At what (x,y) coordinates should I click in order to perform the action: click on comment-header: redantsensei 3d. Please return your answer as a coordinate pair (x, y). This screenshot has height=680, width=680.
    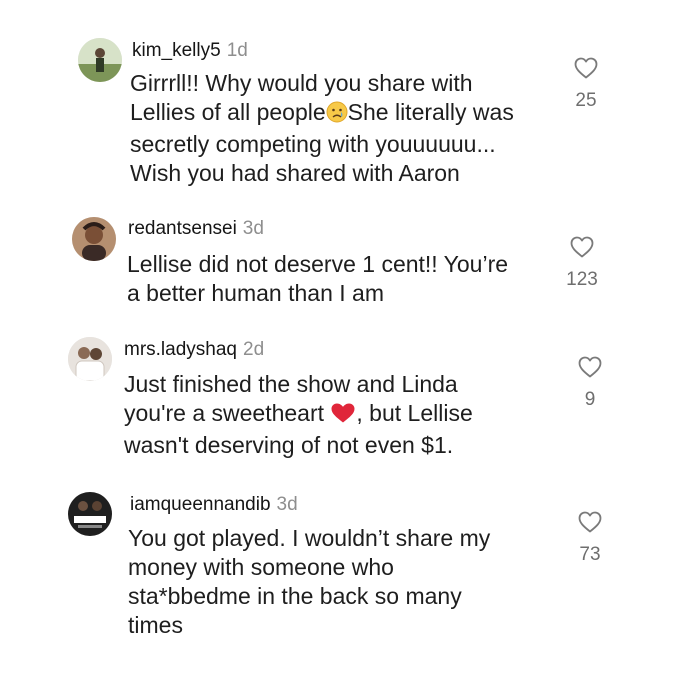
    Looking at the image, I should click on (196, 229).